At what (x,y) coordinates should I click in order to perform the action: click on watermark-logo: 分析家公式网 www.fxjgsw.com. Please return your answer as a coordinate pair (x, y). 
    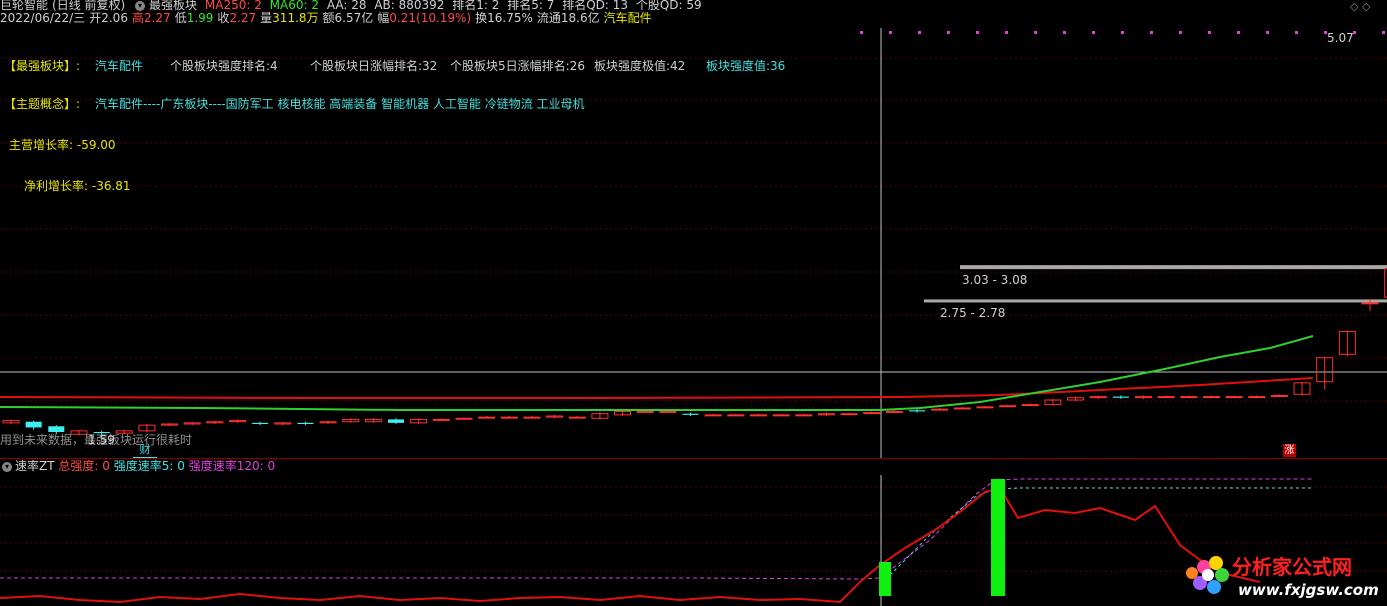
    Looking at the image, I should click on (1282, 575).